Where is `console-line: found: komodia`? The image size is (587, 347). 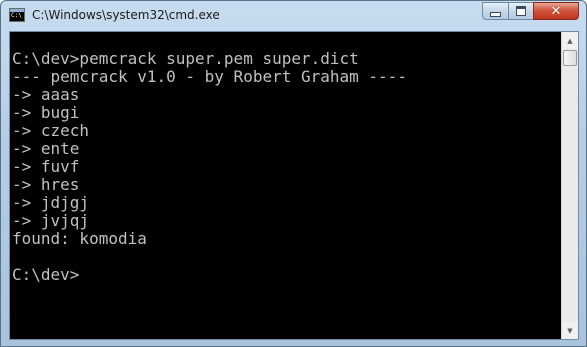 console-line: found: komodia is located at coordinates (79, 238).